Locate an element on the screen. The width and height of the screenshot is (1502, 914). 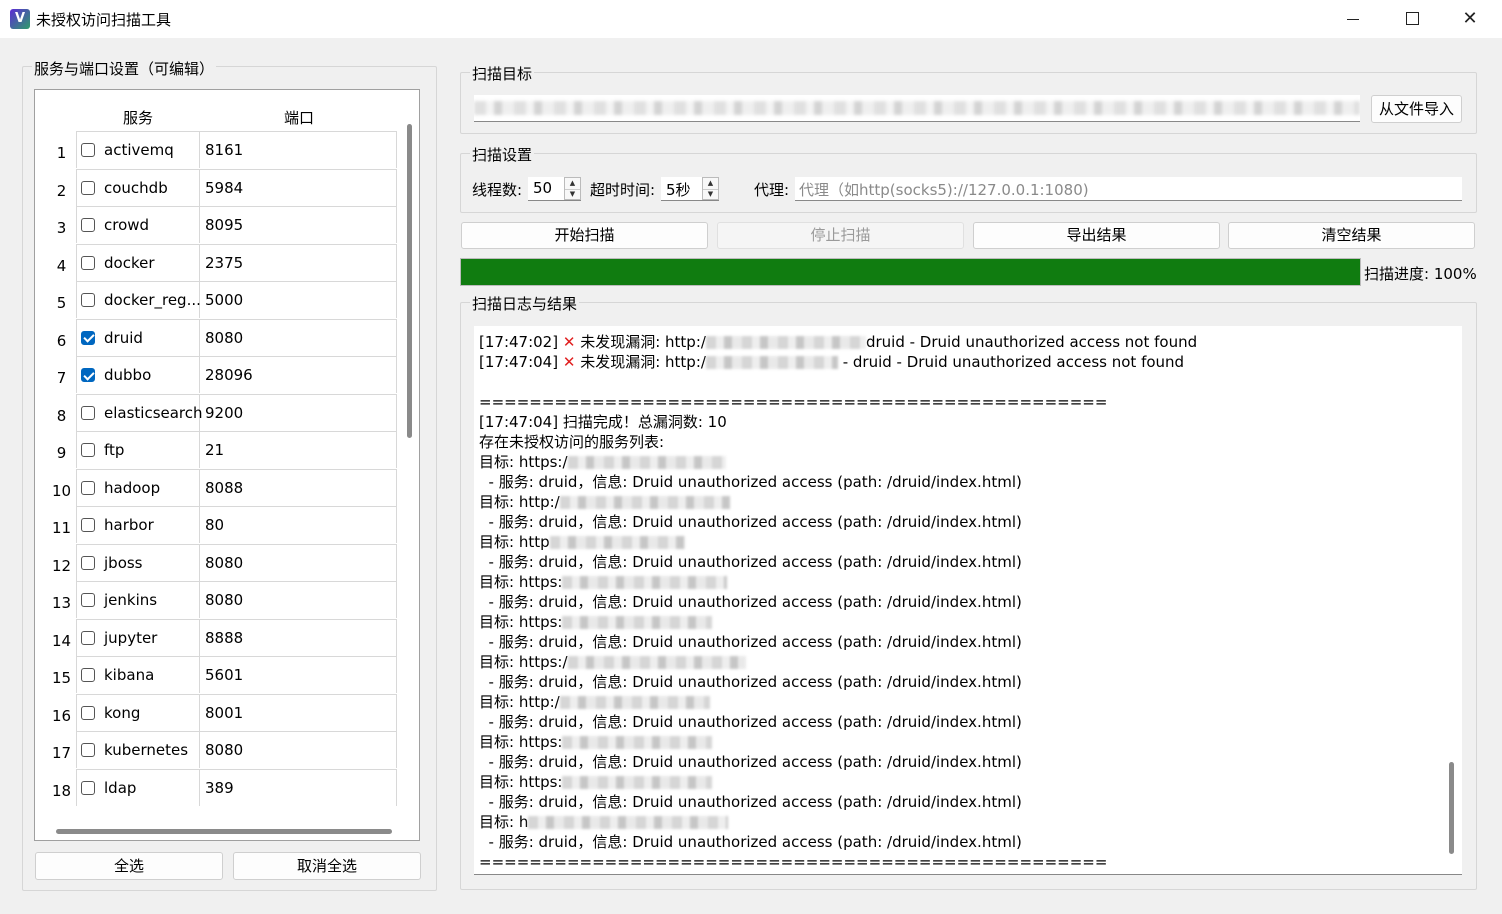
scan-target-input is located at coordinates (917, 108).